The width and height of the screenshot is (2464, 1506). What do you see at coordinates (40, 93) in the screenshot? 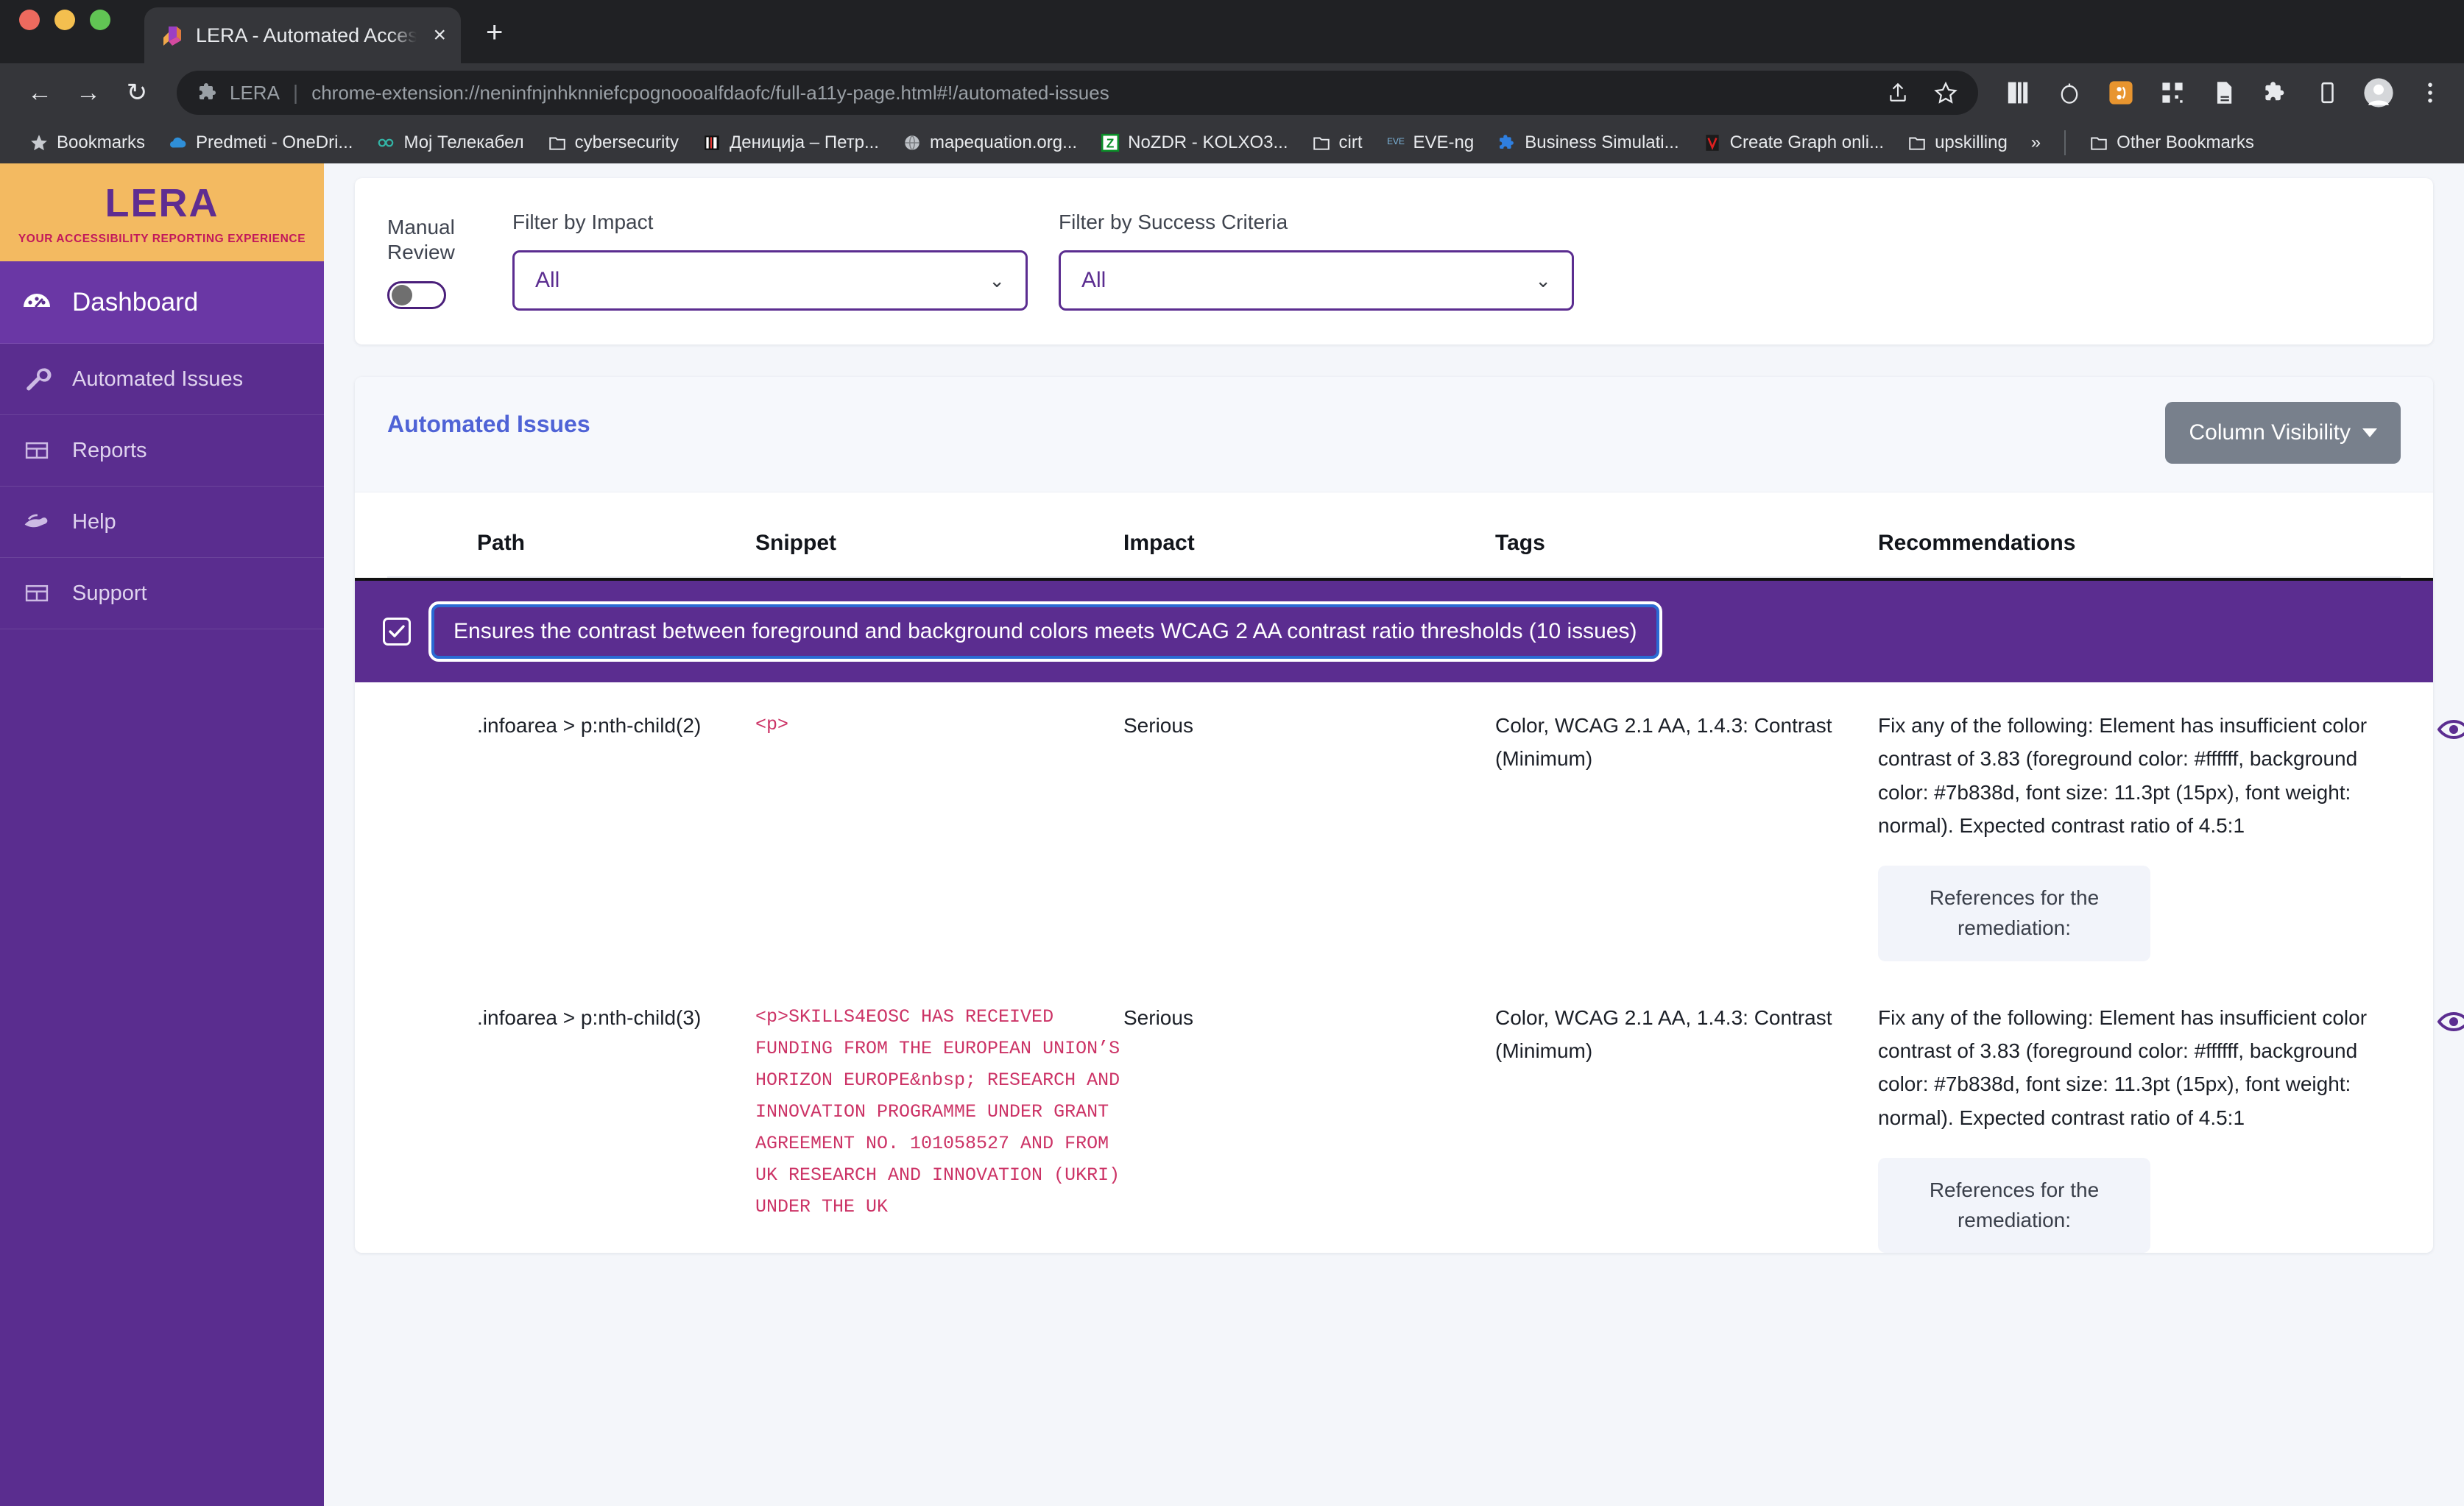
I see `back-button: ←` at bounding box center [40, 93].